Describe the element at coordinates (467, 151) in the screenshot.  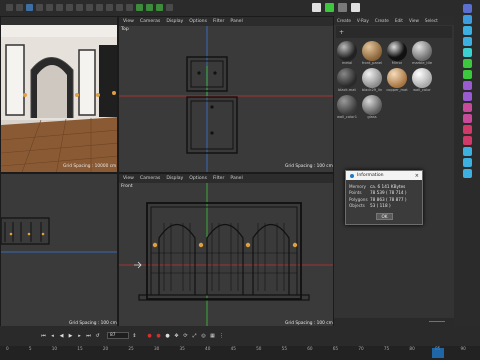
I see `camera-tool-icon` at that location.